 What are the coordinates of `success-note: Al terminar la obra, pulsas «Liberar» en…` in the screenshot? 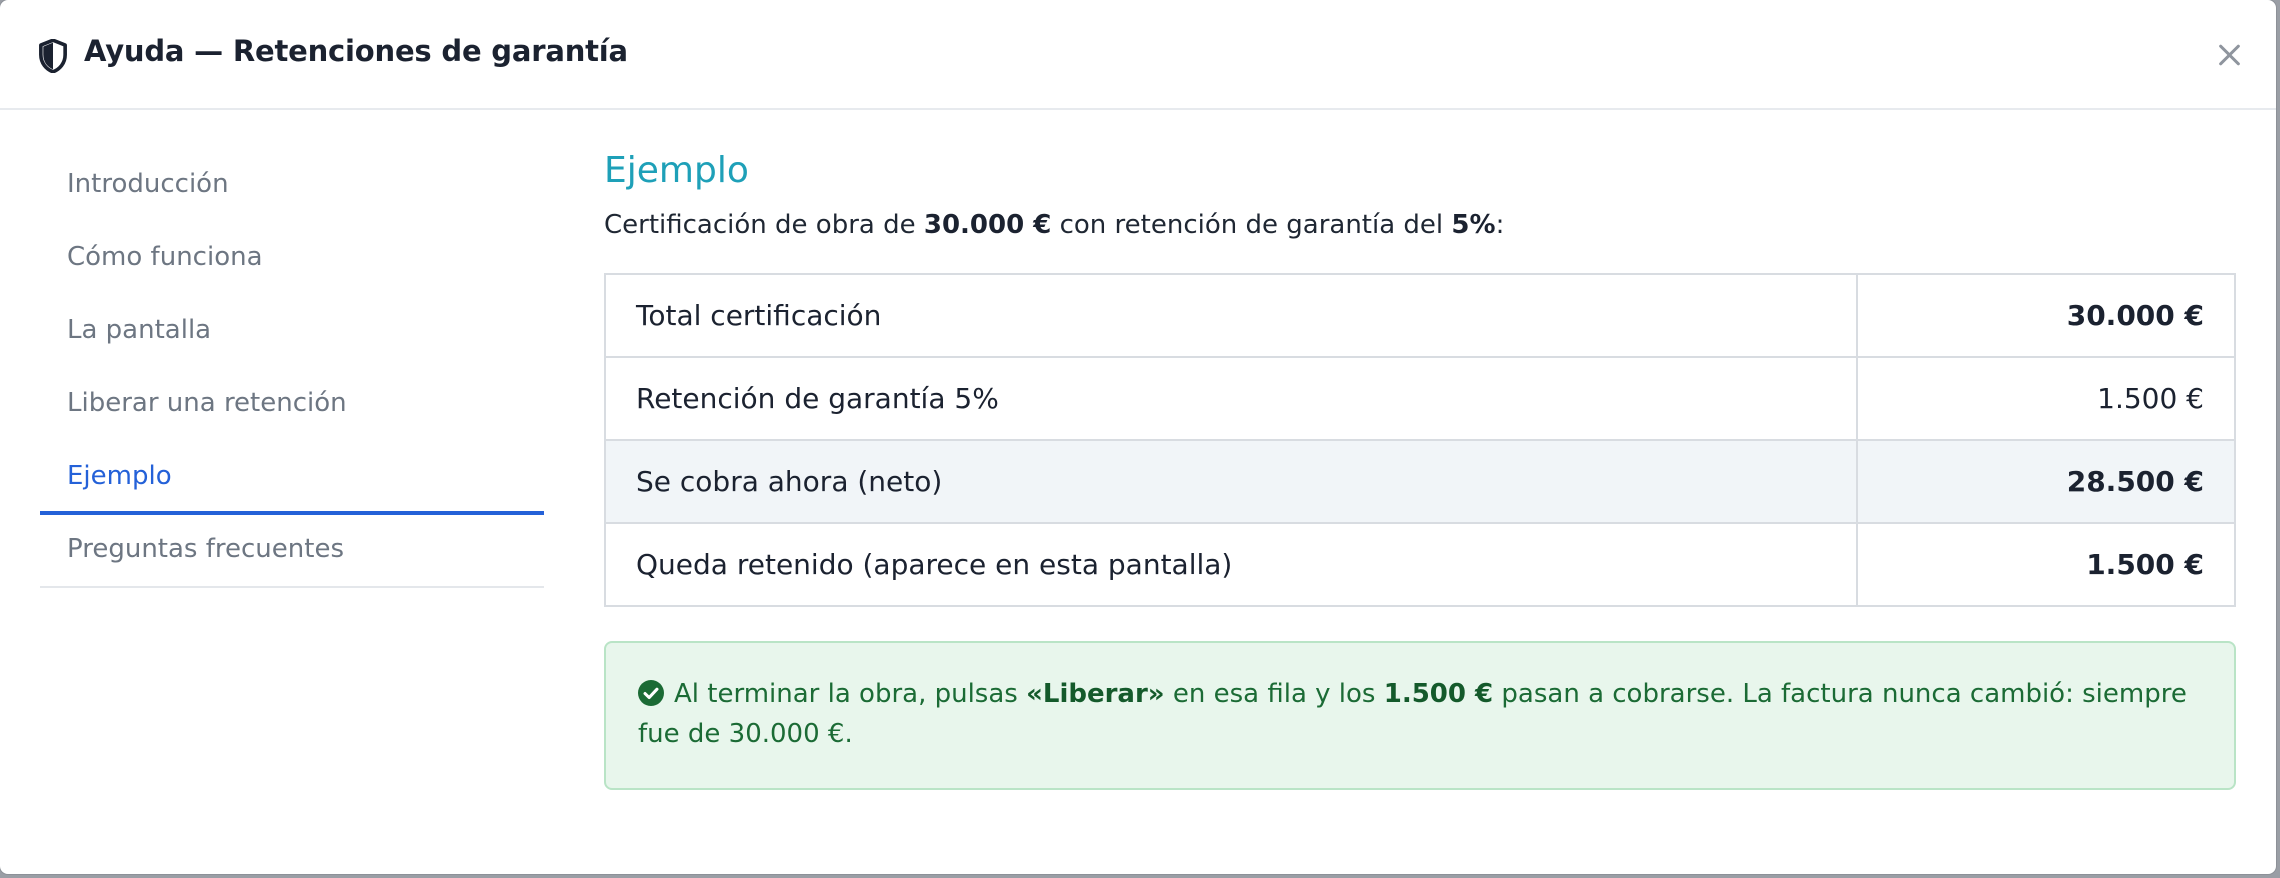 It's located at (1420, 715).